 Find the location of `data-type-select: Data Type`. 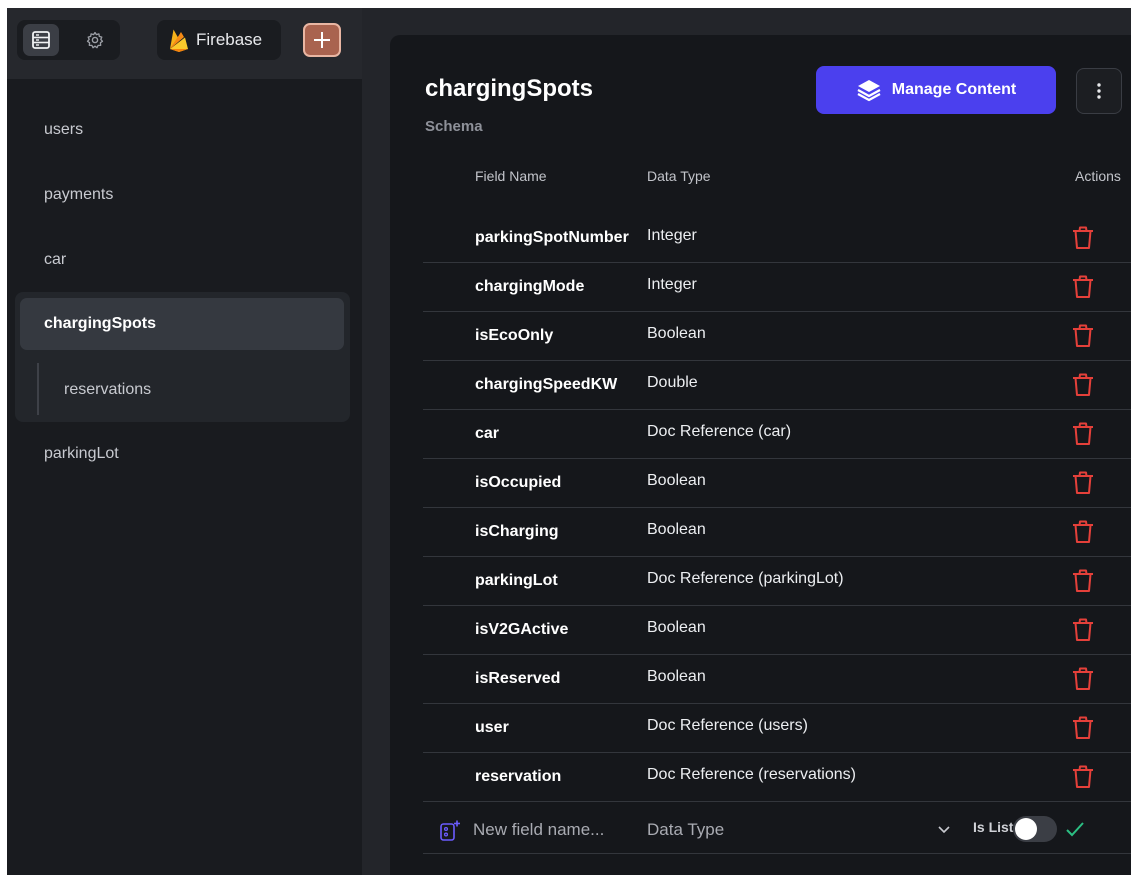

data-type-select: Data Type is located at coordinates (799, 830).